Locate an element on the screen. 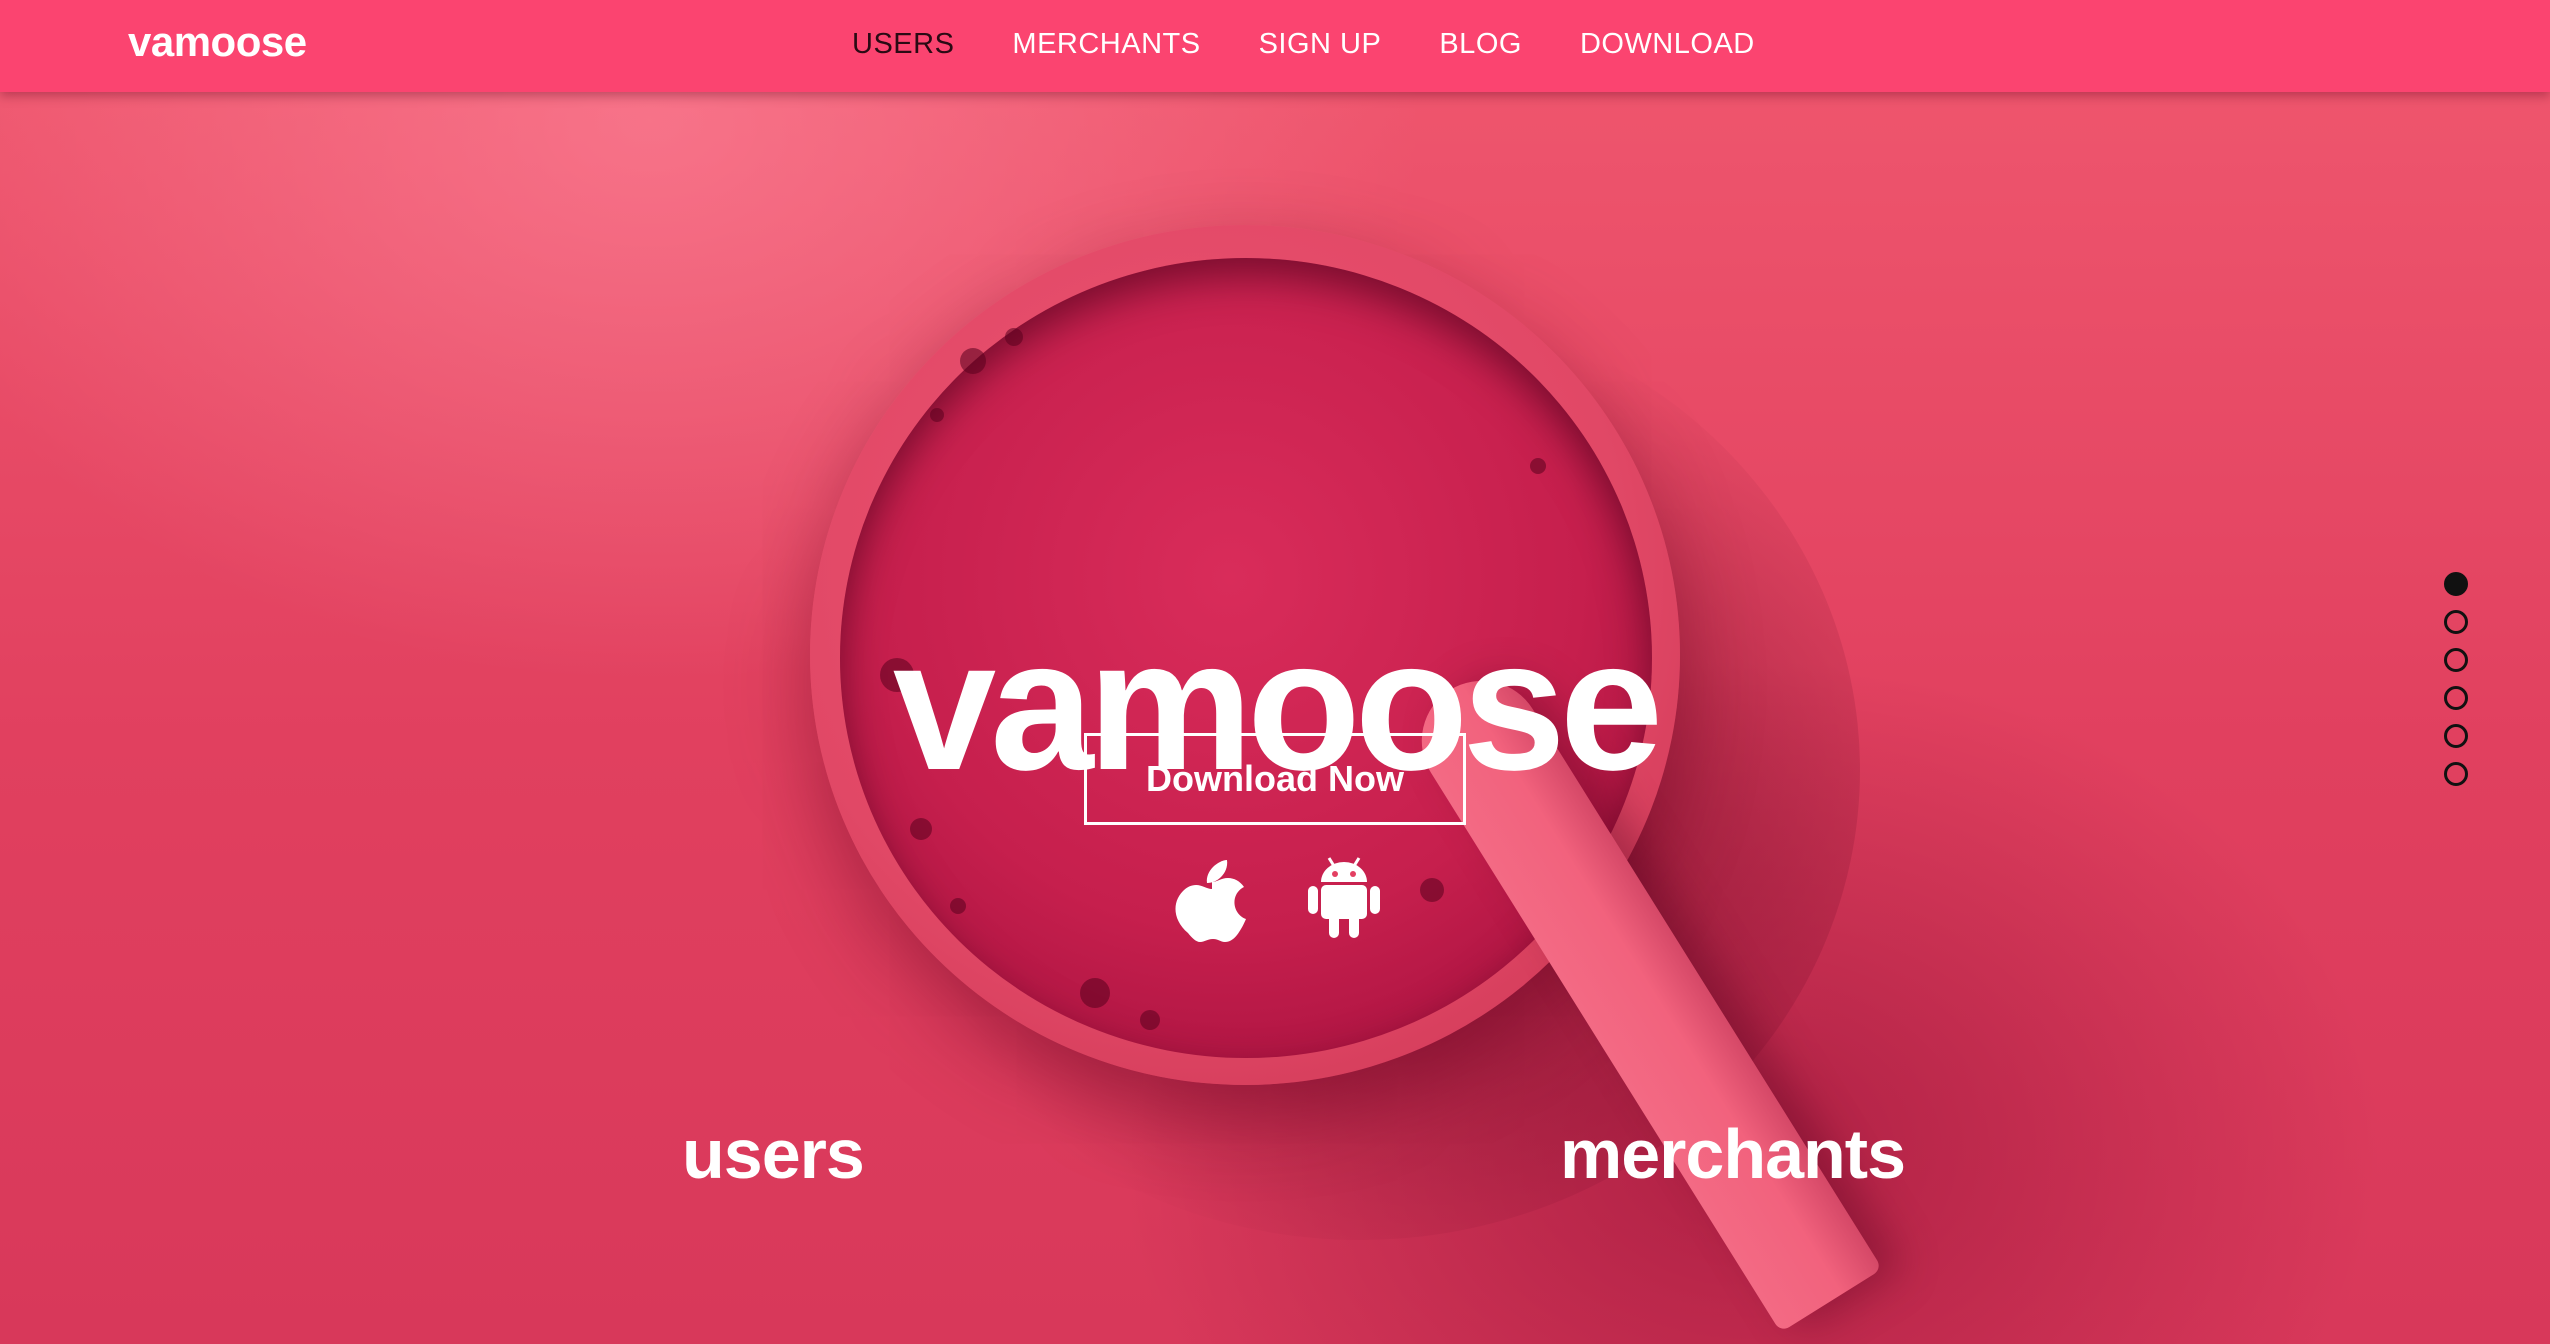 The height and width of the screenshot is (1344, 2550). nav-sign-up: SIGN UP is located at coordinates (1320, 44).